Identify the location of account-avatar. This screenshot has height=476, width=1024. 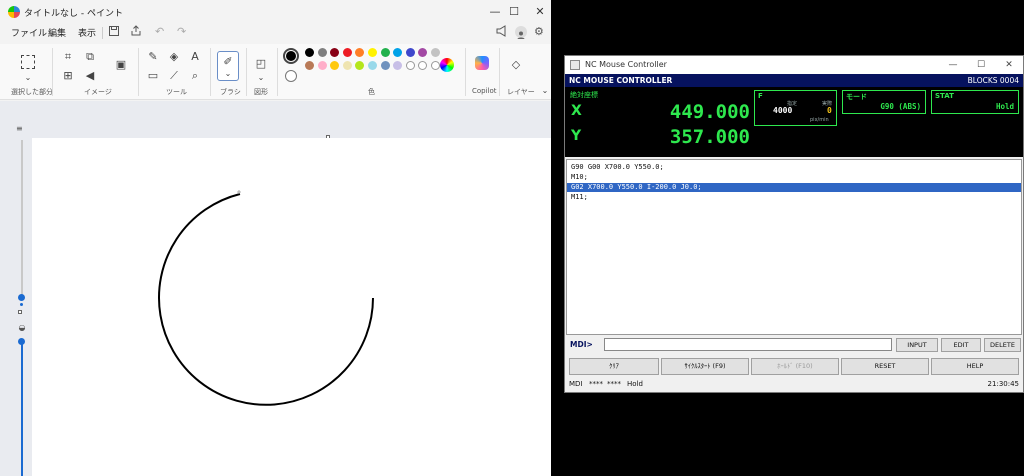
(521, 32).